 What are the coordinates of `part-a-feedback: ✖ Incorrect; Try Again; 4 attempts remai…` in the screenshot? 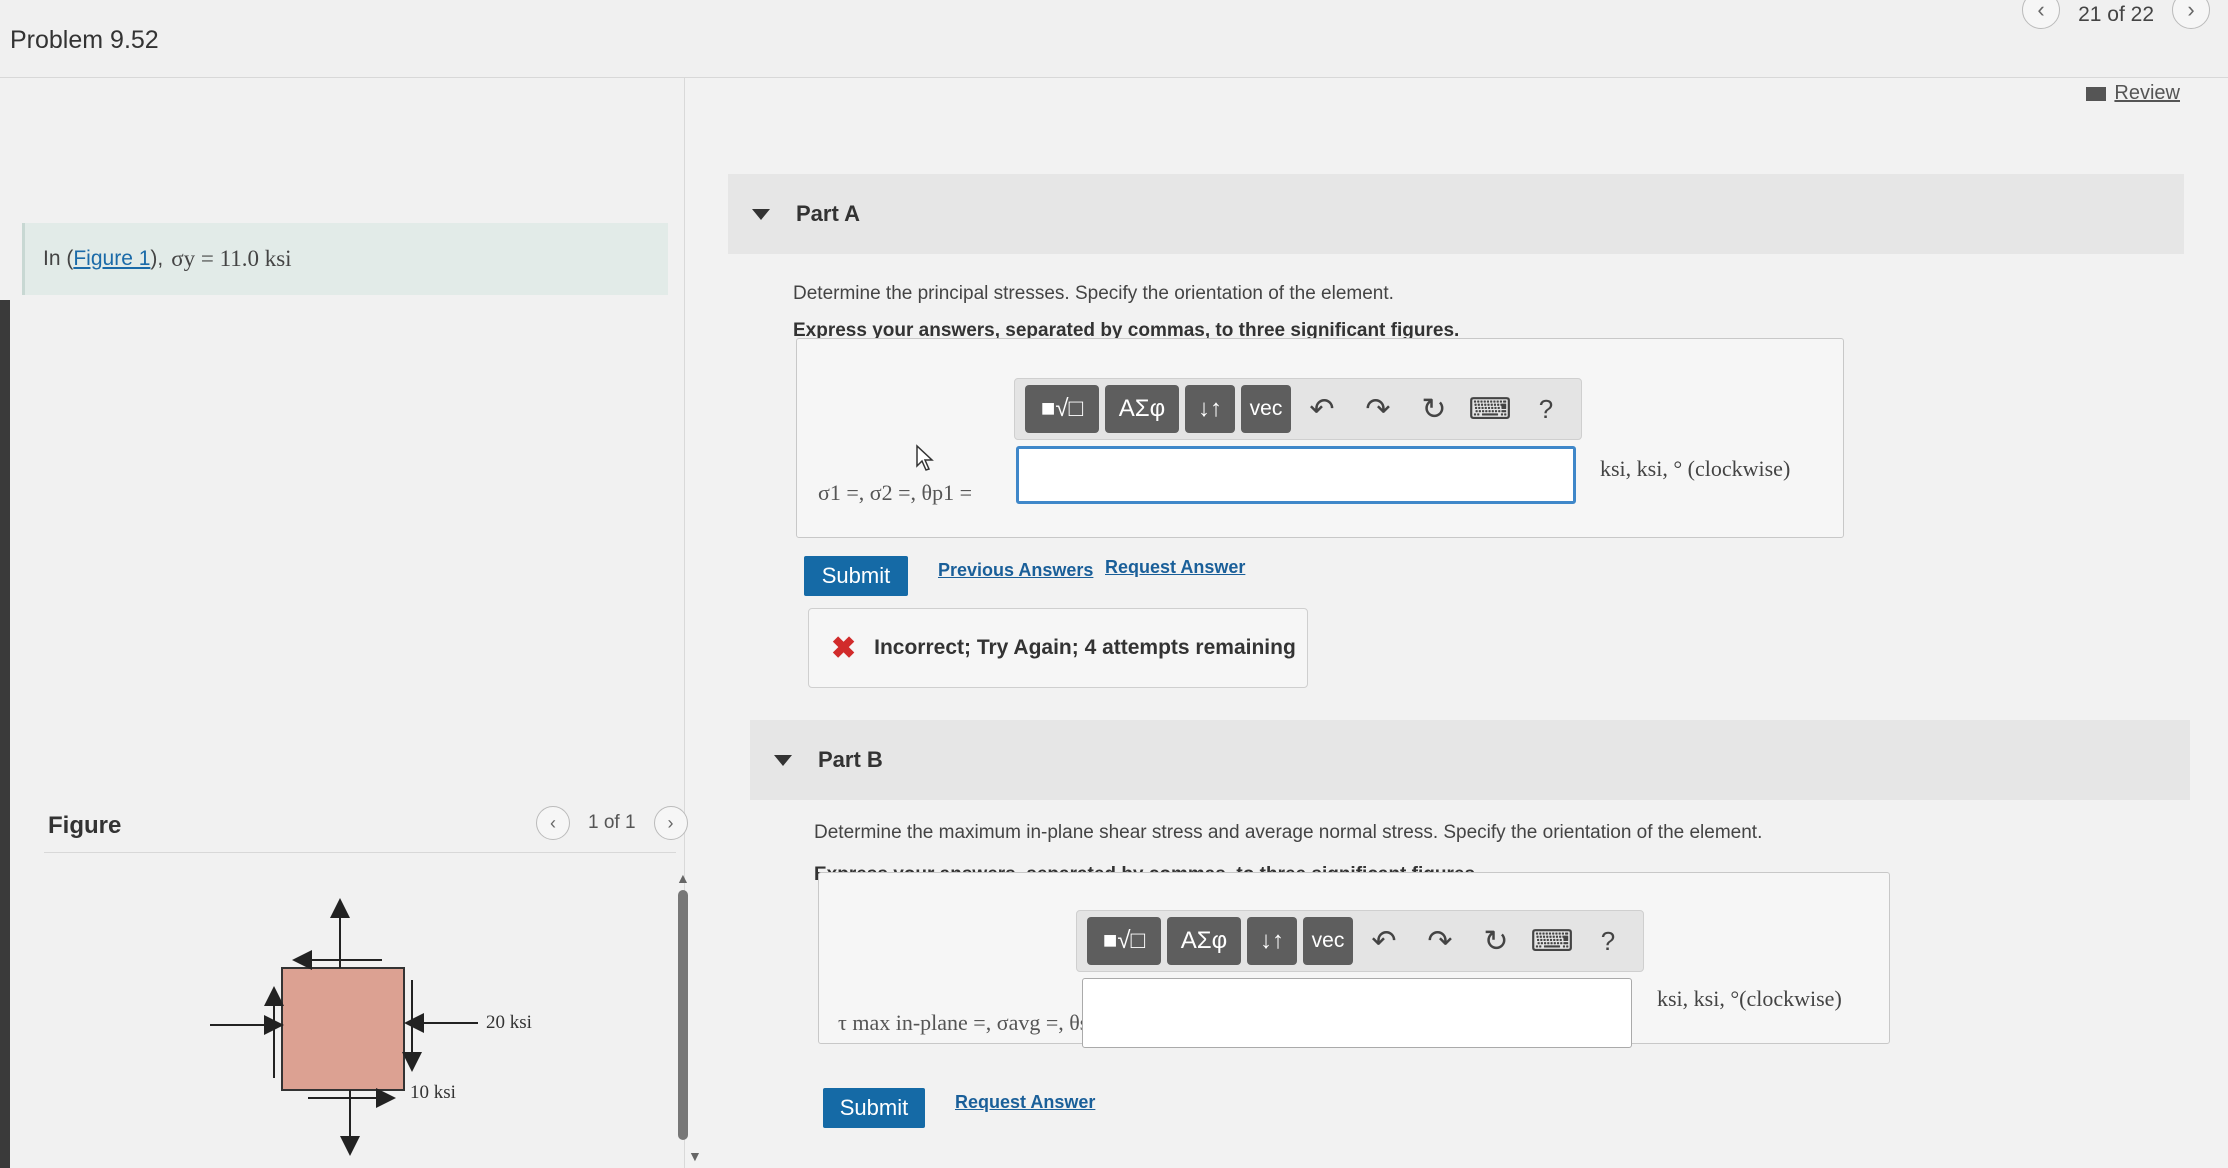 It's located at (1058, 648).